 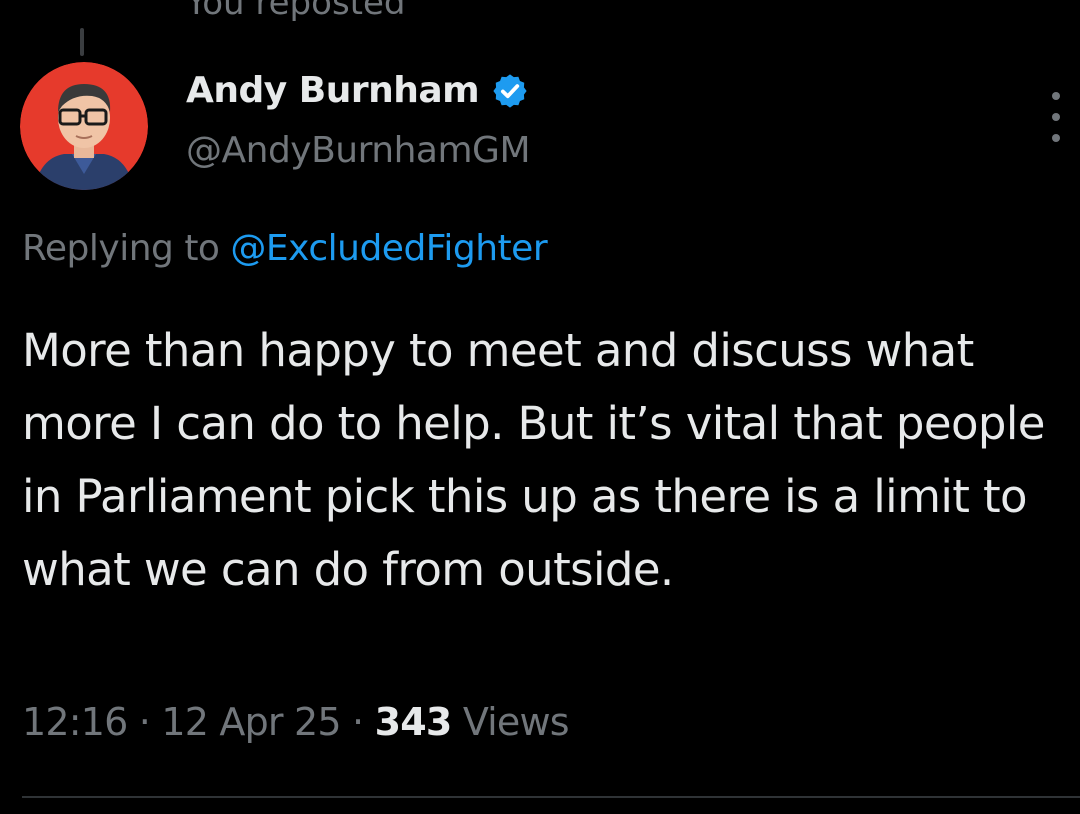 I want to click on tweet-meta: 12:16 · 12 Apr 25 · 343 Views, so click(x=296, y=722).